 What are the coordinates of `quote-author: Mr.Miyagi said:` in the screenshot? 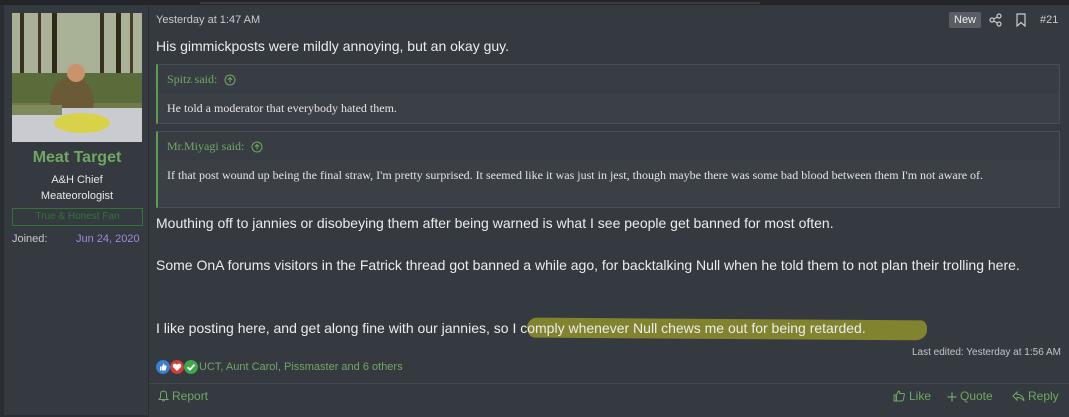 It's located at (205, 146).